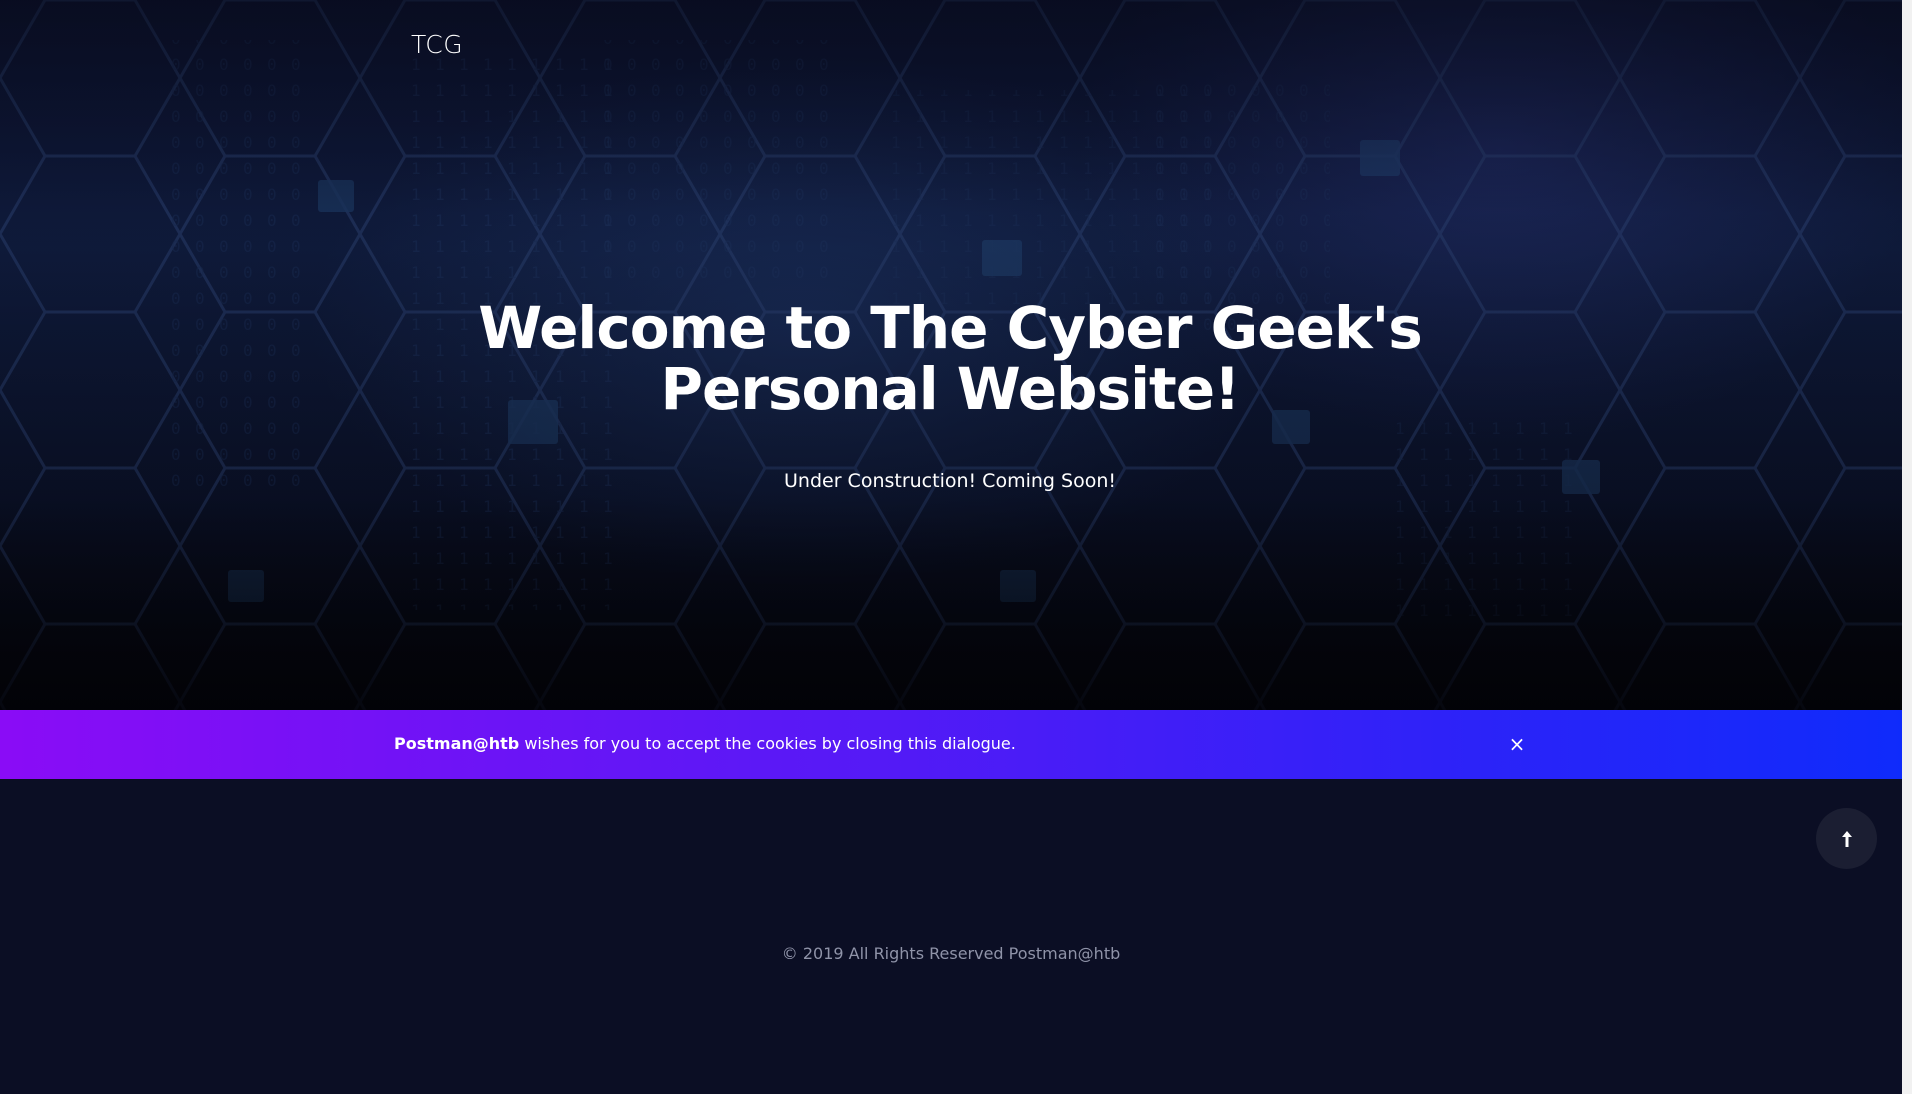 The image size is (1912, 1094). I want to click on site-brand-logo: TCG, so click(437, 44).